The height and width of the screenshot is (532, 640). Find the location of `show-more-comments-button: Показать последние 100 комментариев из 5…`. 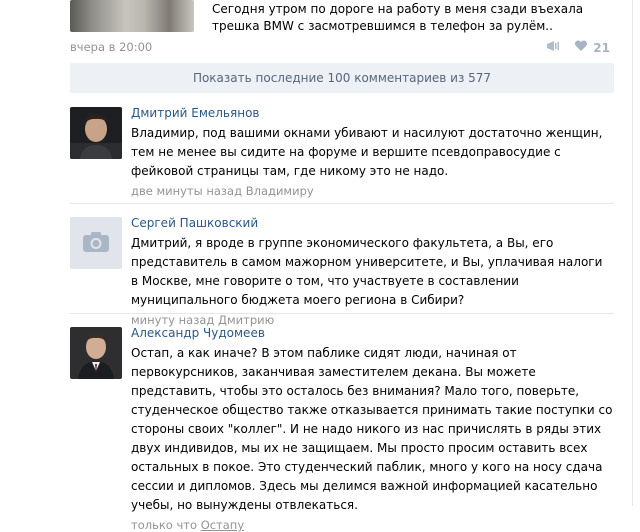

show-more-comments-button: Показать последние 100 комментариев из 5… is located at coordinates (342, 78).